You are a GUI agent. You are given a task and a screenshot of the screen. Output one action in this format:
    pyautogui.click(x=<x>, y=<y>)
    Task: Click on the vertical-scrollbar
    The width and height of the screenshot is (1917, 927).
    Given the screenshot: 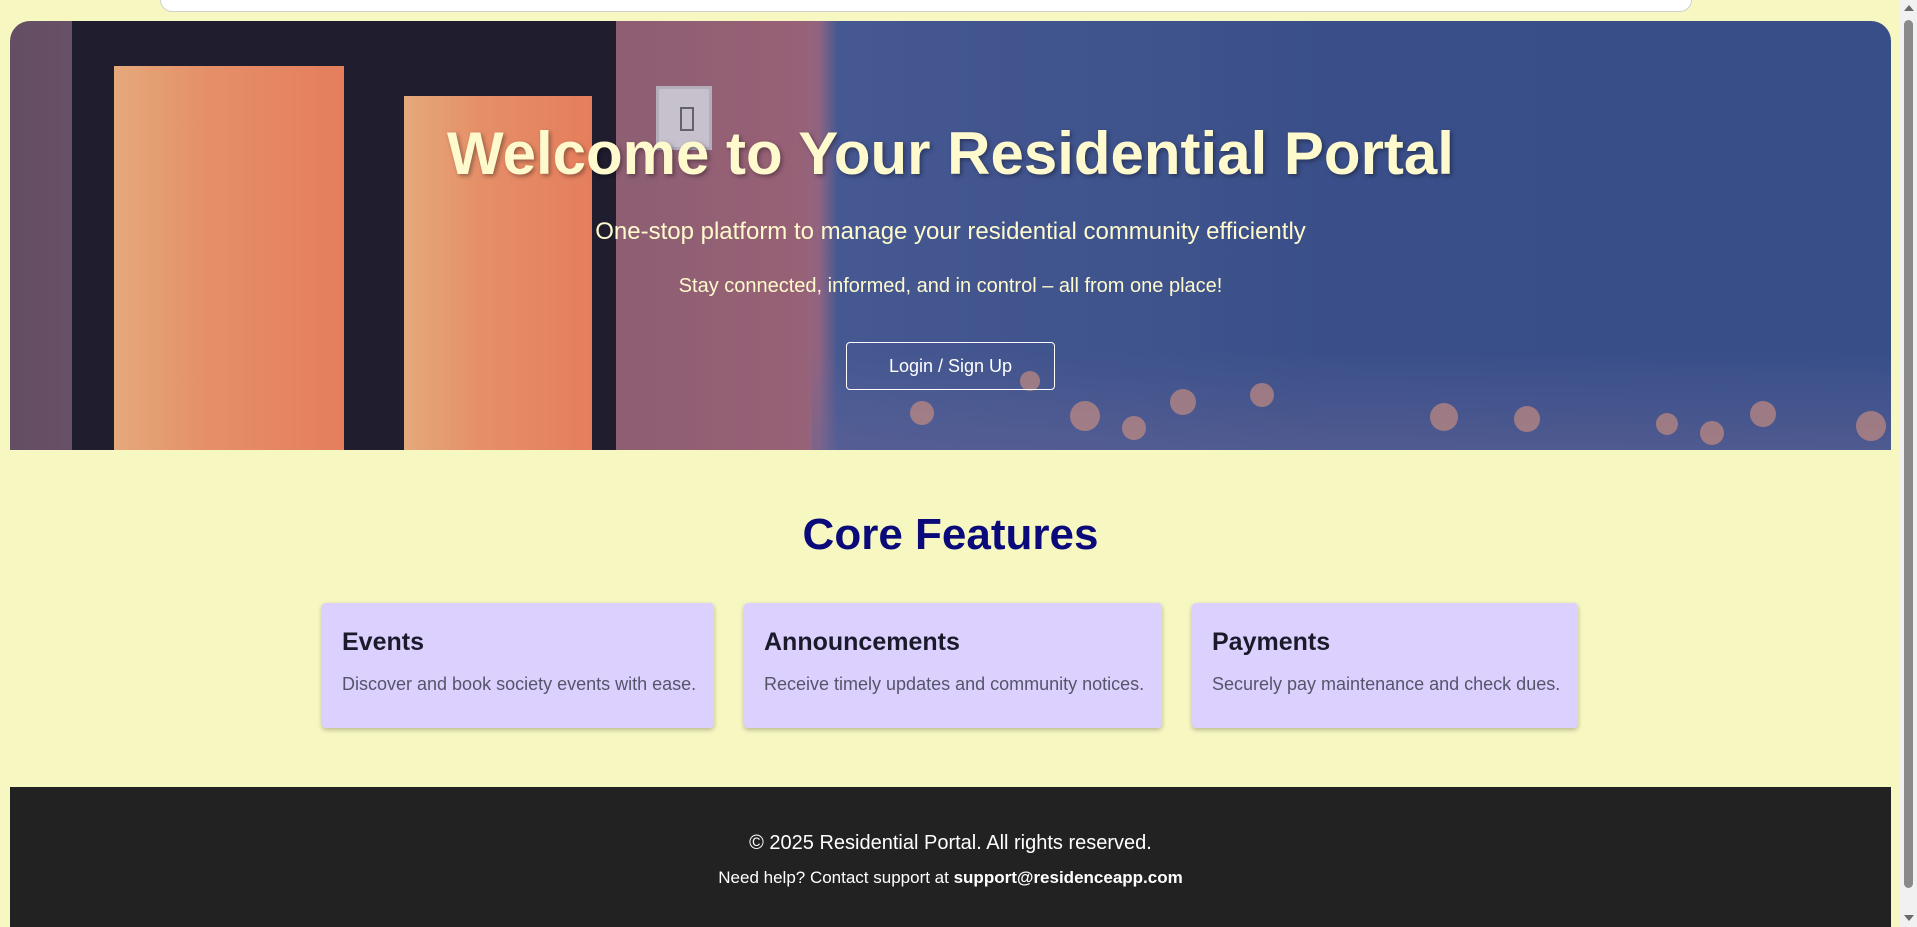 What is the action you would take?
    pyautogui.click(x=1908, y=463)
    